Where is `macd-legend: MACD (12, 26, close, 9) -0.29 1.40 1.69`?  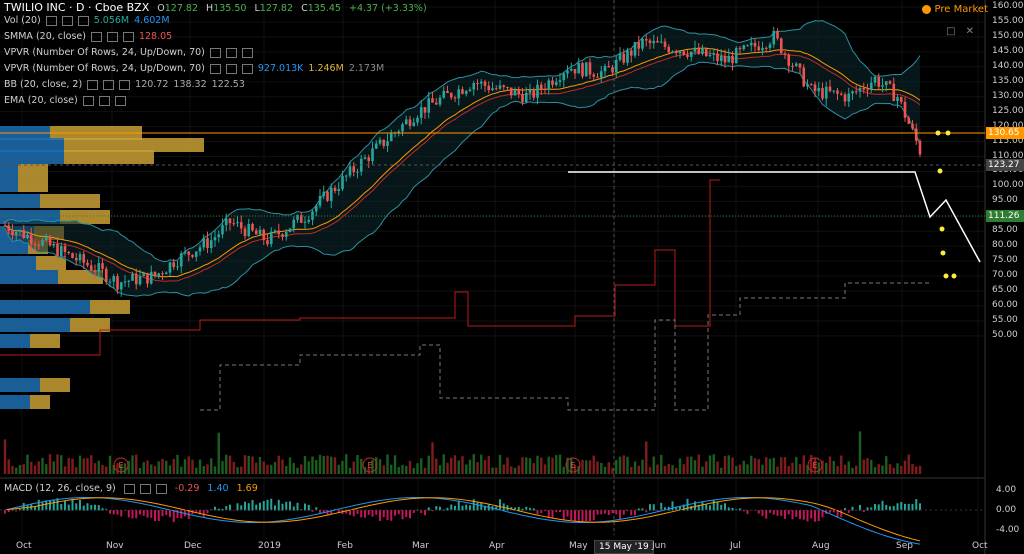
macd-legend: MACD (12, 26, close, 9) -0.29 1.40 1.69 is located at coordinates (133, 489).